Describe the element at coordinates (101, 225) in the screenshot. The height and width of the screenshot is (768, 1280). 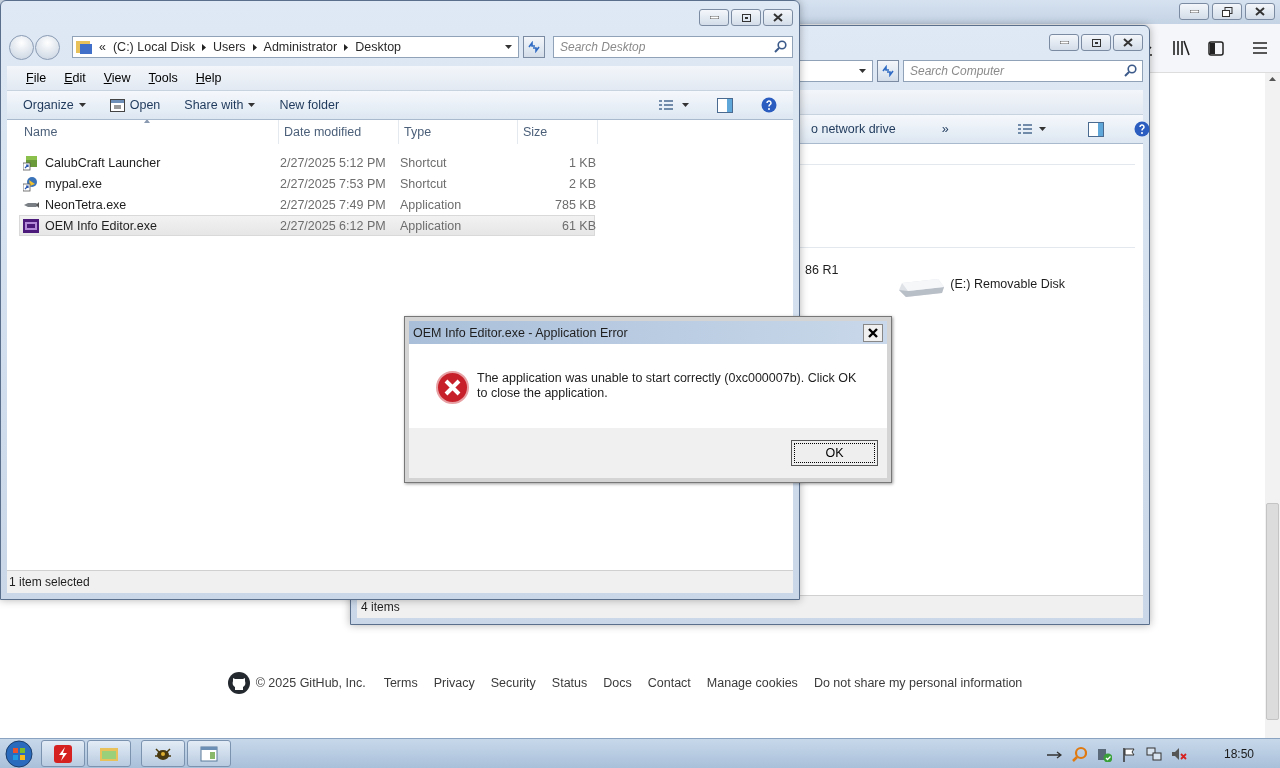
I see `file-name: OEM Info Editor.exe` at that location.